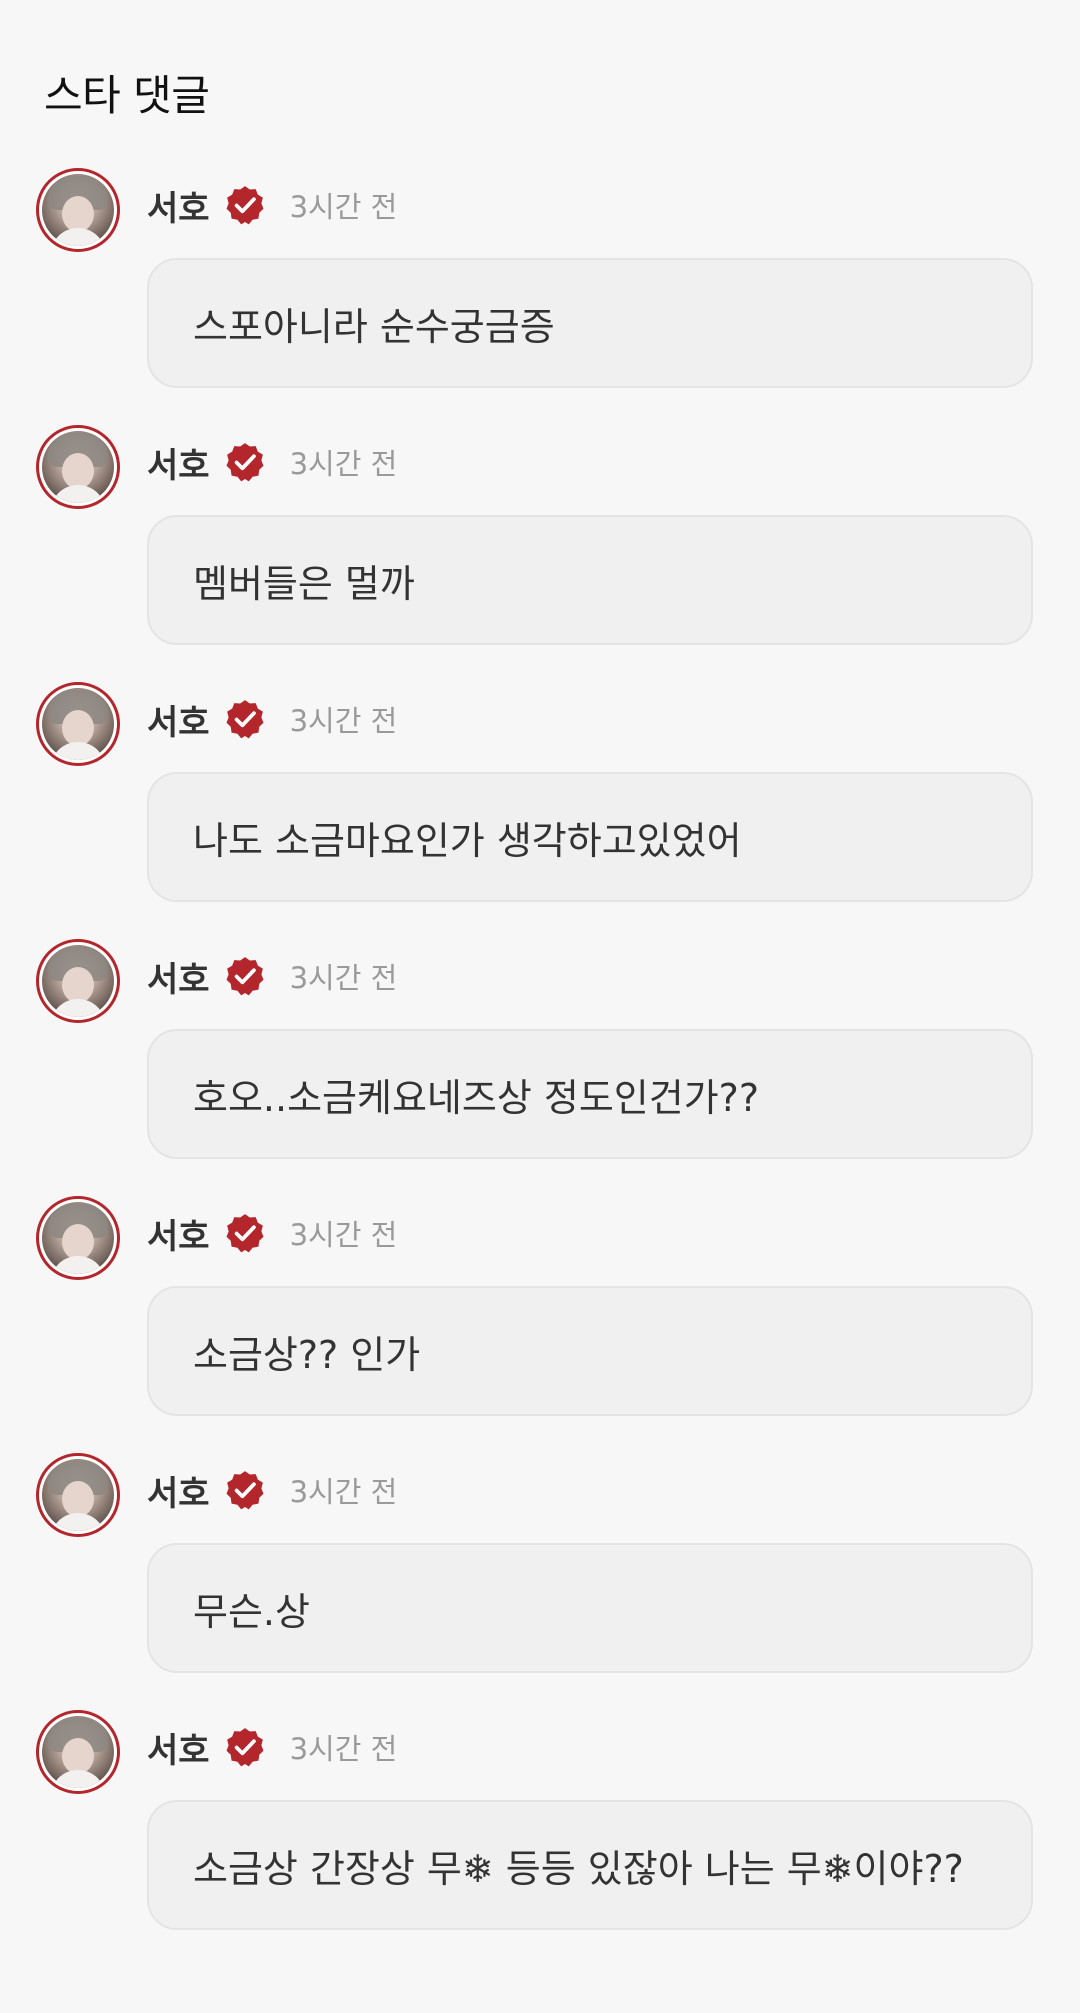 The width and height of the screenshot is (1080, 2013). What do you see at coordinates (590, 1094) in the screenshot?
I see `comment-bubble: 호오..소금케요네즈상 정도인건가??` at bounding box center [590, 1094].